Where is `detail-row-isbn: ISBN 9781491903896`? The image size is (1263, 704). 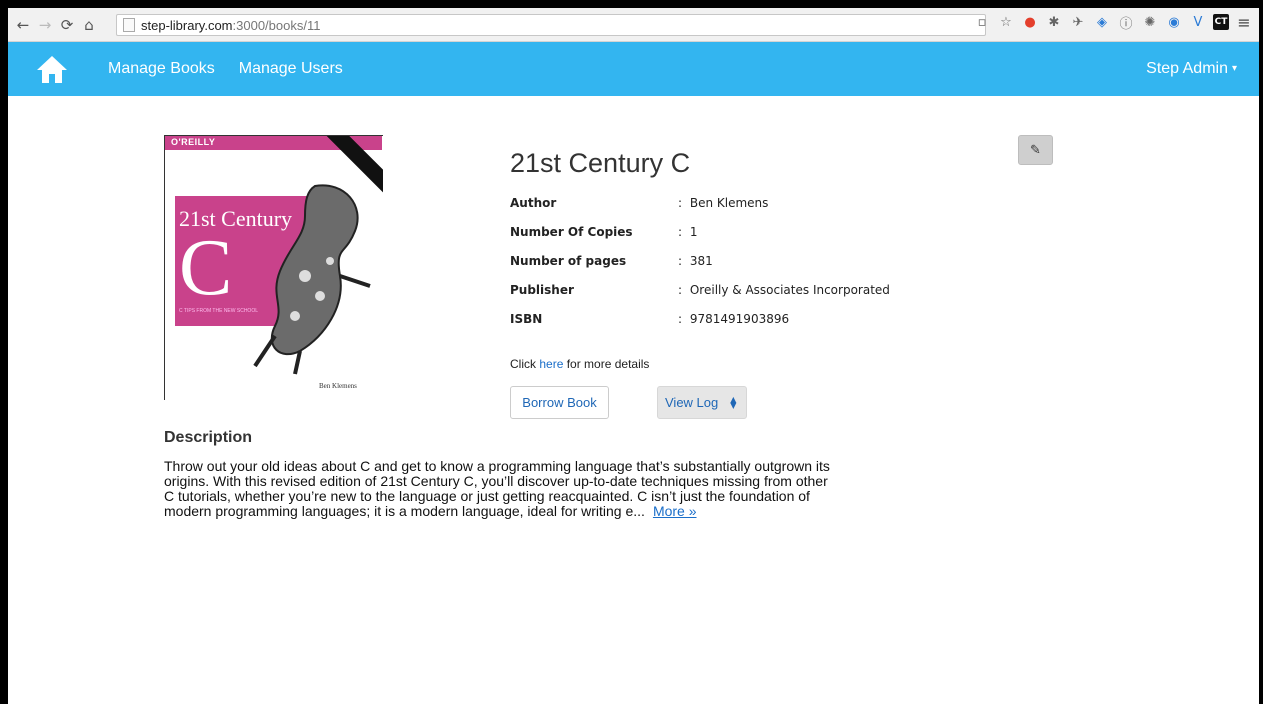
detail-row-isbn: ISBN 9781491903896 is located at coordinates (720, 326).